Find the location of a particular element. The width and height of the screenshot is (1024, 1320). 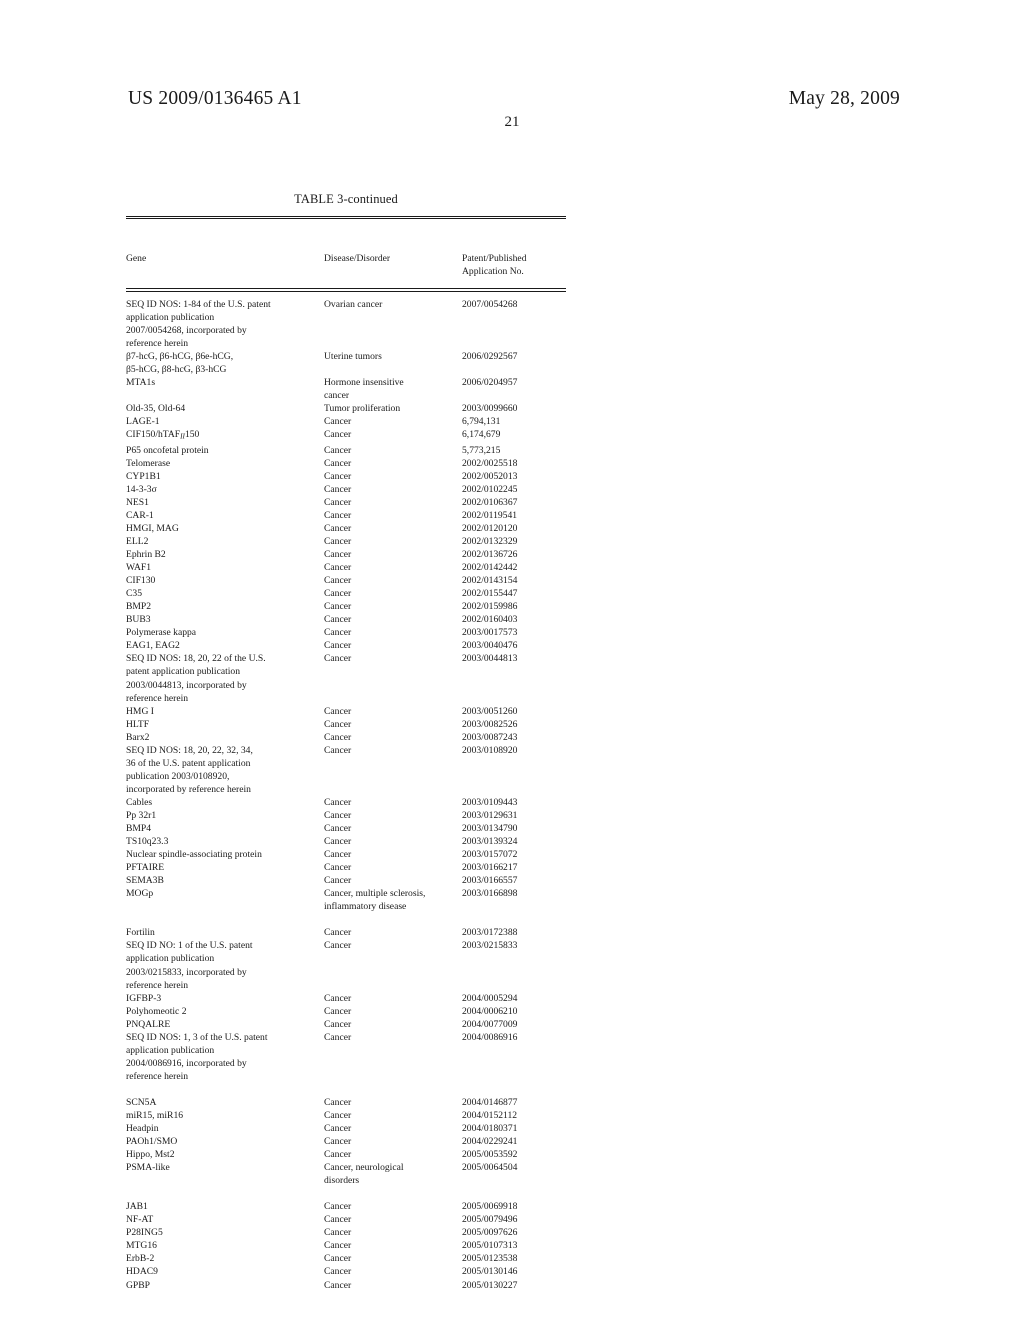

table-row: C35 Cancer 2002/0155447 is located at coordinates (346, 593).